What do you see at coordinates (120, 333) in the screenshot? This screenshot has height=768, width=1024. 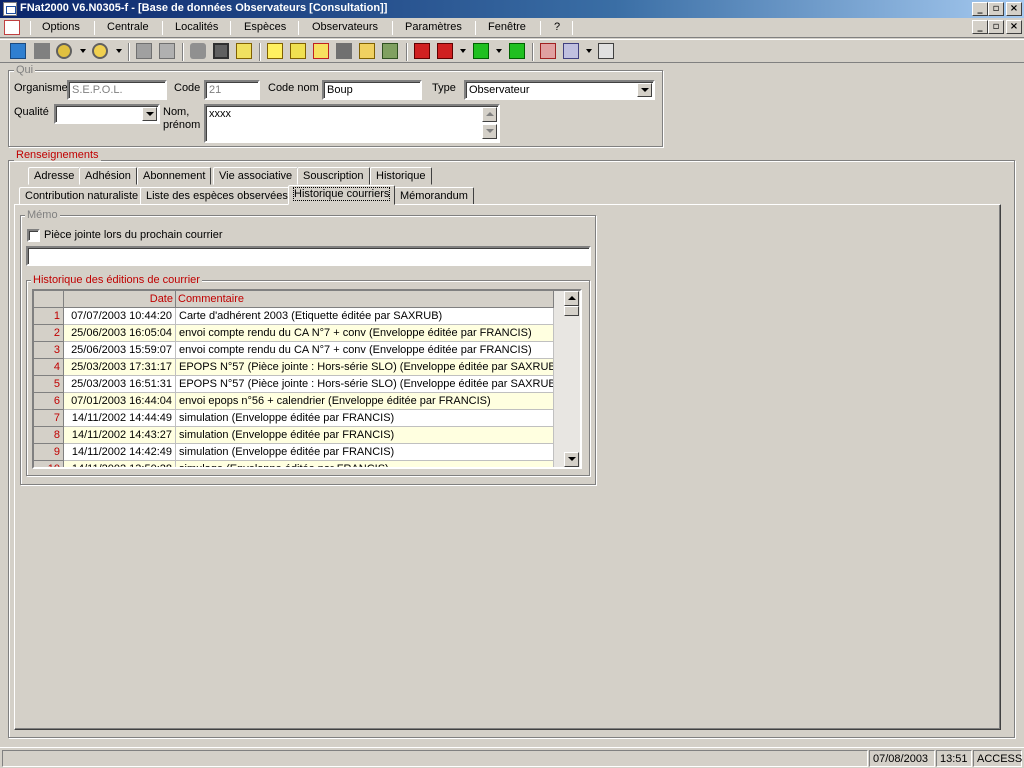 I see `date-cell: 25/06/2003 16:05:04` at bounding box center [120, 333].